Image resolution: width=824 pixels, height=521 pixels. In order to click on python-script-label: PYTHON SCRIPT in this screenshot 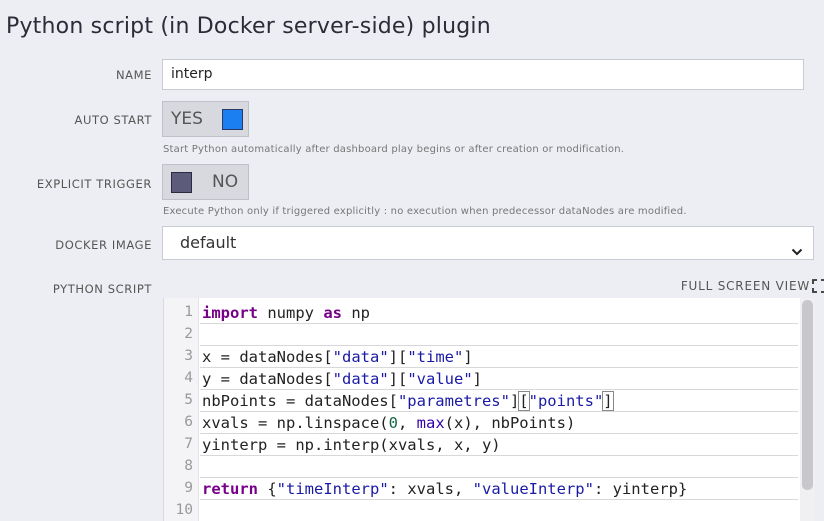, I will do `click(102, 289)`.